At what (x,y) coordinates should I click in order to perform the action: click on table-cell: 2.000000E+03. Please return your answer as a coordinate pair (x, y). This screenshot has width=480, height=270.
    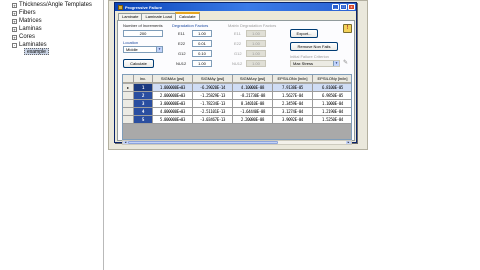
    Looking at the image, I should click on (173, 96).